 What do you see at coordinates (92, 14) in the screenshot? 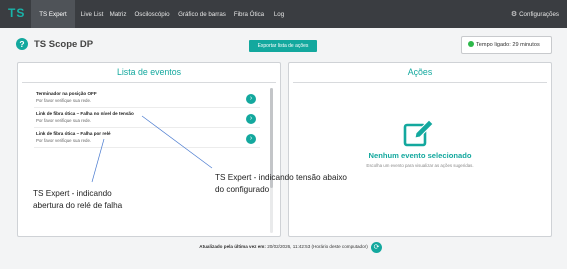
I see `nav-tab-live-list: Live List` at bounding box center [92, 14].